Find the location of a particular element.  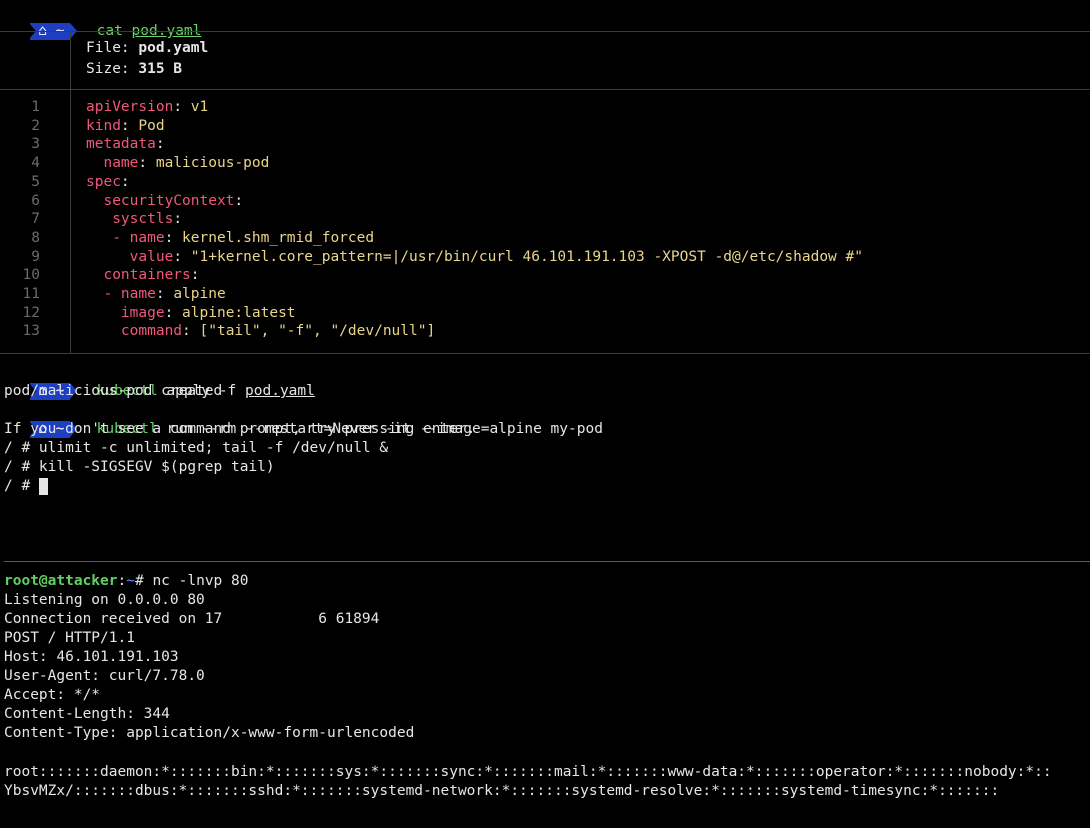

attacker-output-line: POST / HTTP/1.1 is located at coordinates (69, 638).